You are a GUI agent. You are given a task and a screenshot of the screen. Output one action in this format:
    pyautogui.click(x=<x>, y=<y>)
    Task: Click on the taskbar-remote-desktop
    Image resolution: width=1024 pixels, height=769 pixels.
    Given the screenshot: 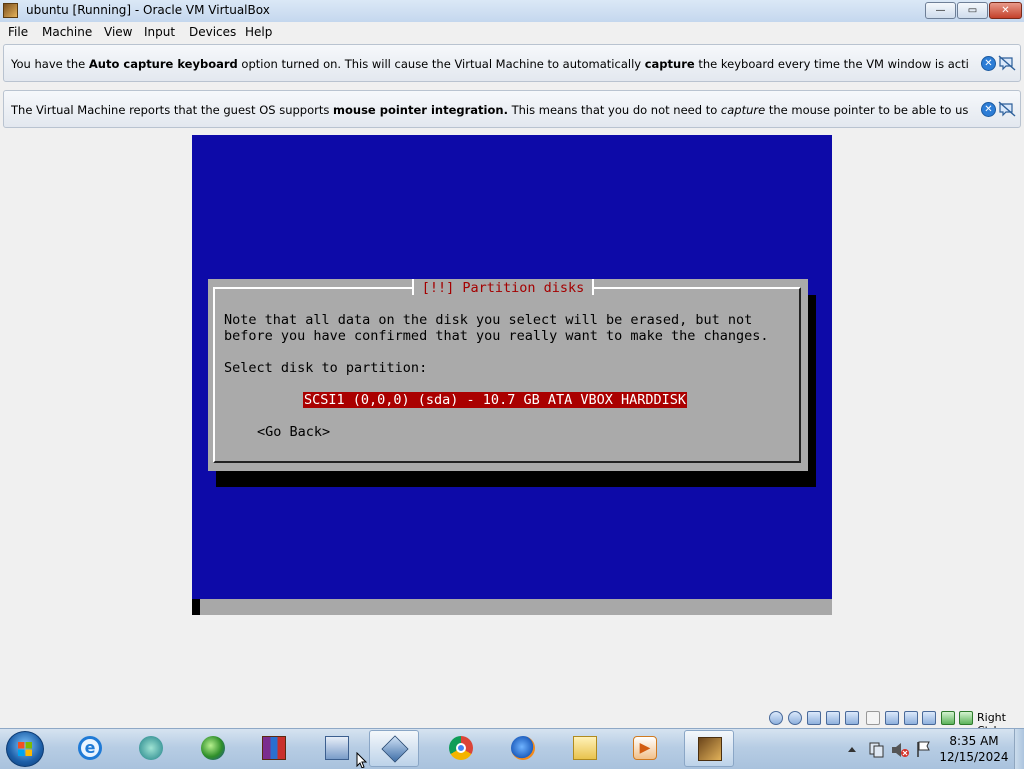 What is the action you would take?
    pyautogui.click(x=337, y=748)
    